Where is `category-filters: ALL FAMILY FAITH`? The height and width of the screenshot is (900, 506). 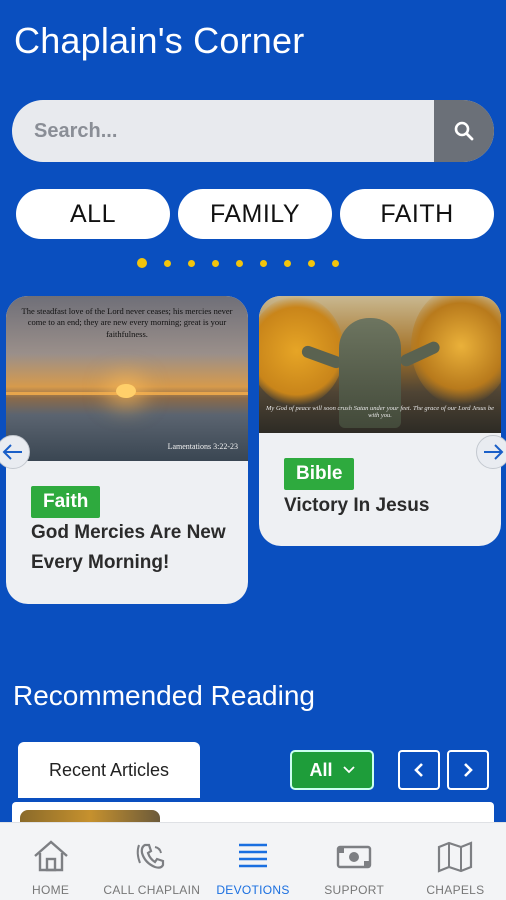
category-filters: ALL FAMILY FAITH is located at coordinates (255, 214).